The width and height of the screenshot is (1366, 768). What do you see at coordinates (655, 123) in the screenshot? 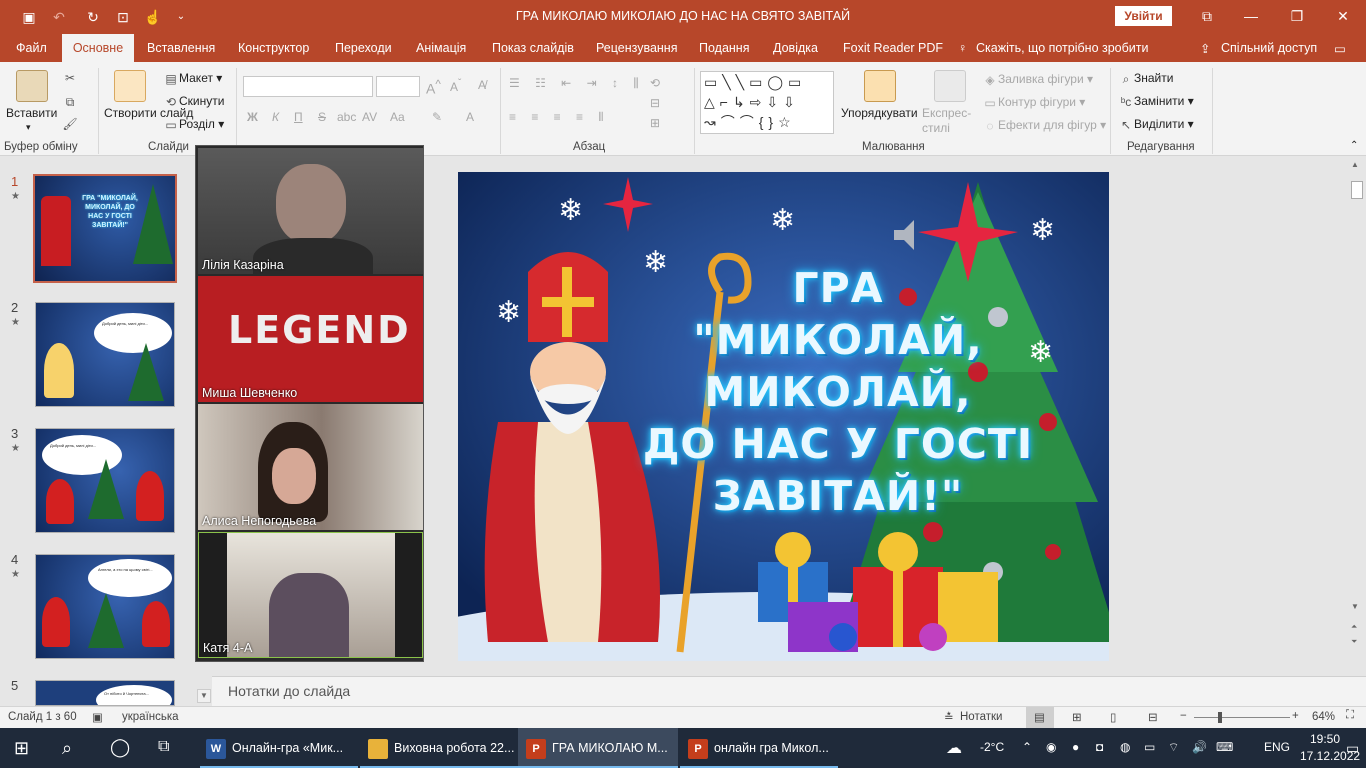
I see `smartart-icon: ⊞` at bounding box center [655, 123].